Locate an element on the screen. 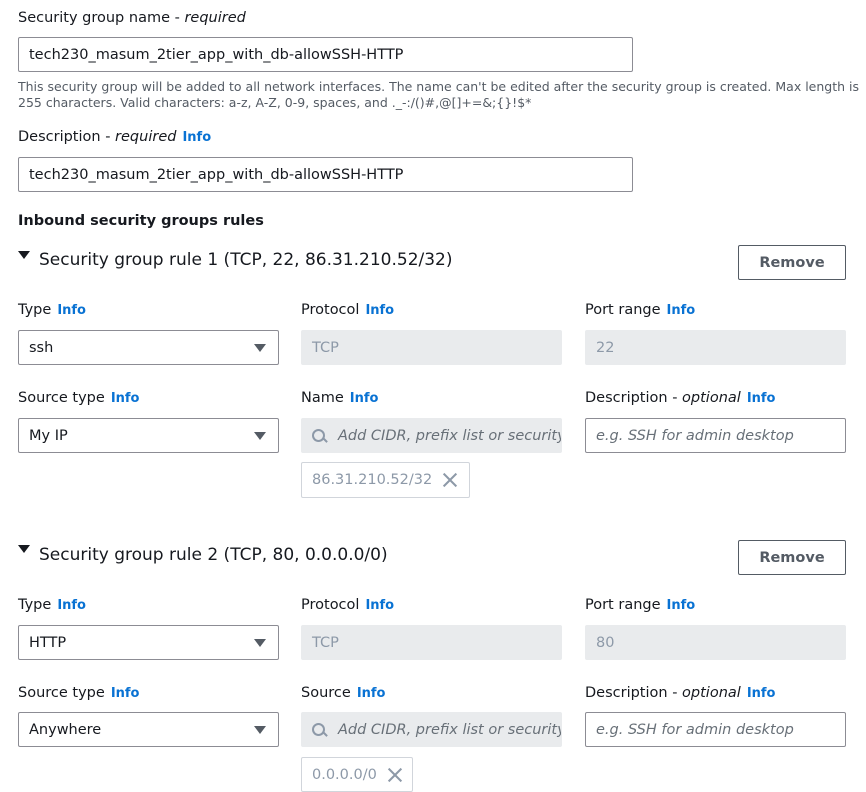  port-range-input: 80 is located at coordinates (715, 642).